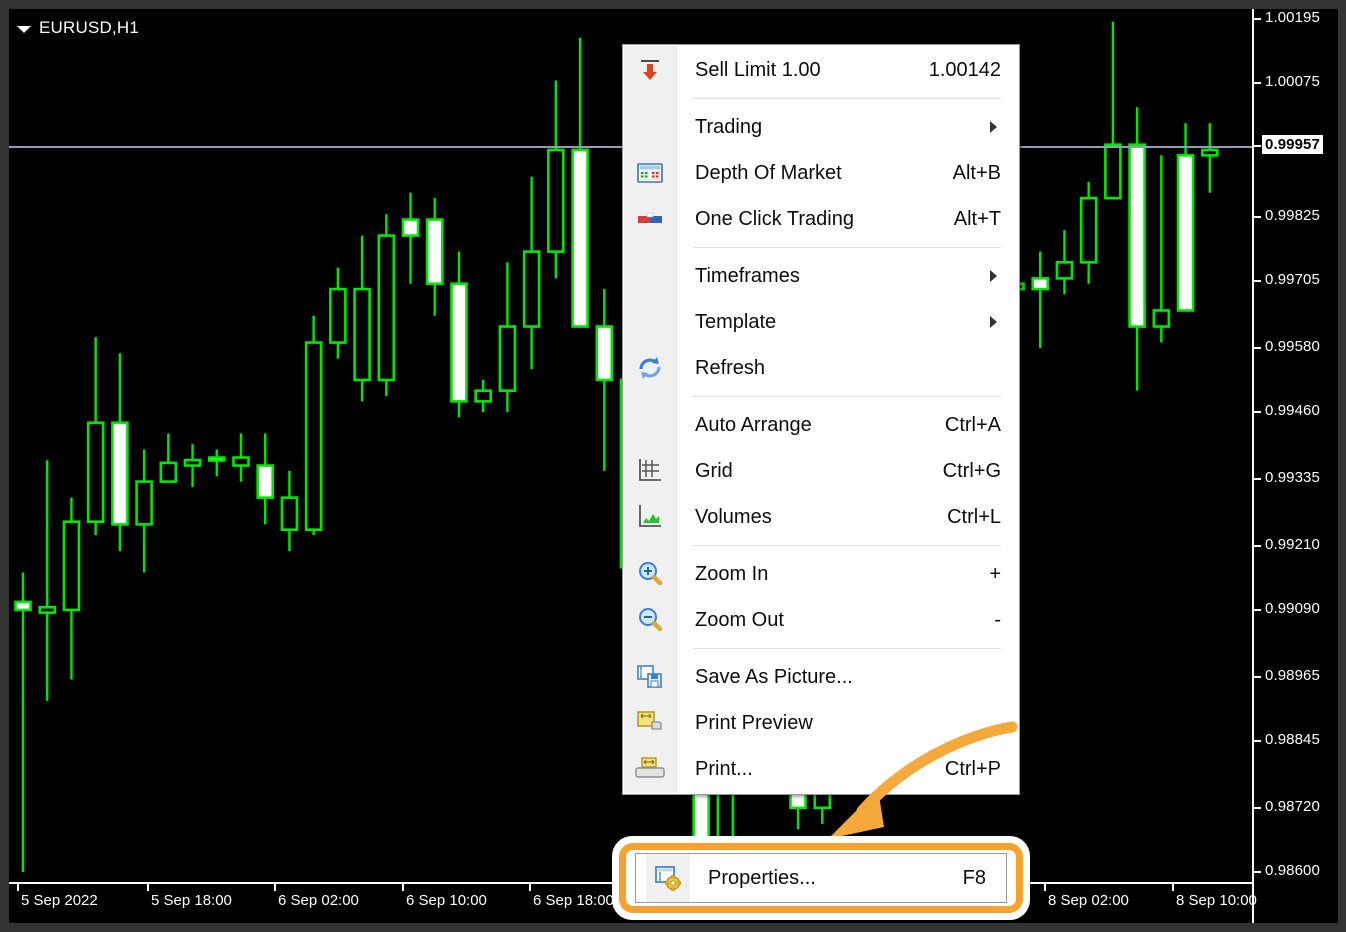 Image resolution: width=1346 pixels, height=932 pixels. Describe the element at coordinates (821, 517) in the screenshot. I see `menu-item-volumes: Volumes Ctrl+L` at that location.